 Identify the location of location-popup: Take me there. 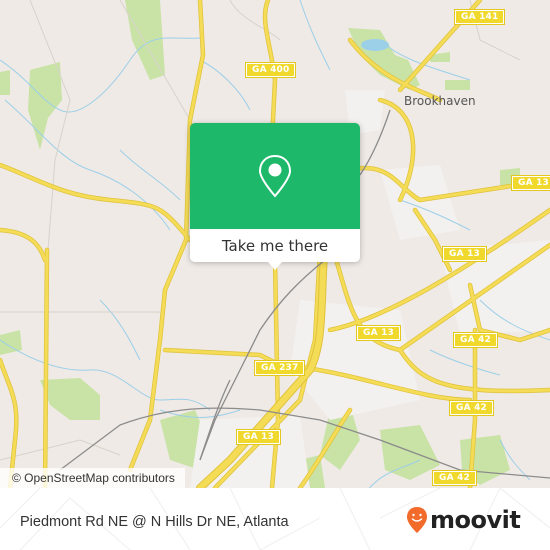
(275, 196).